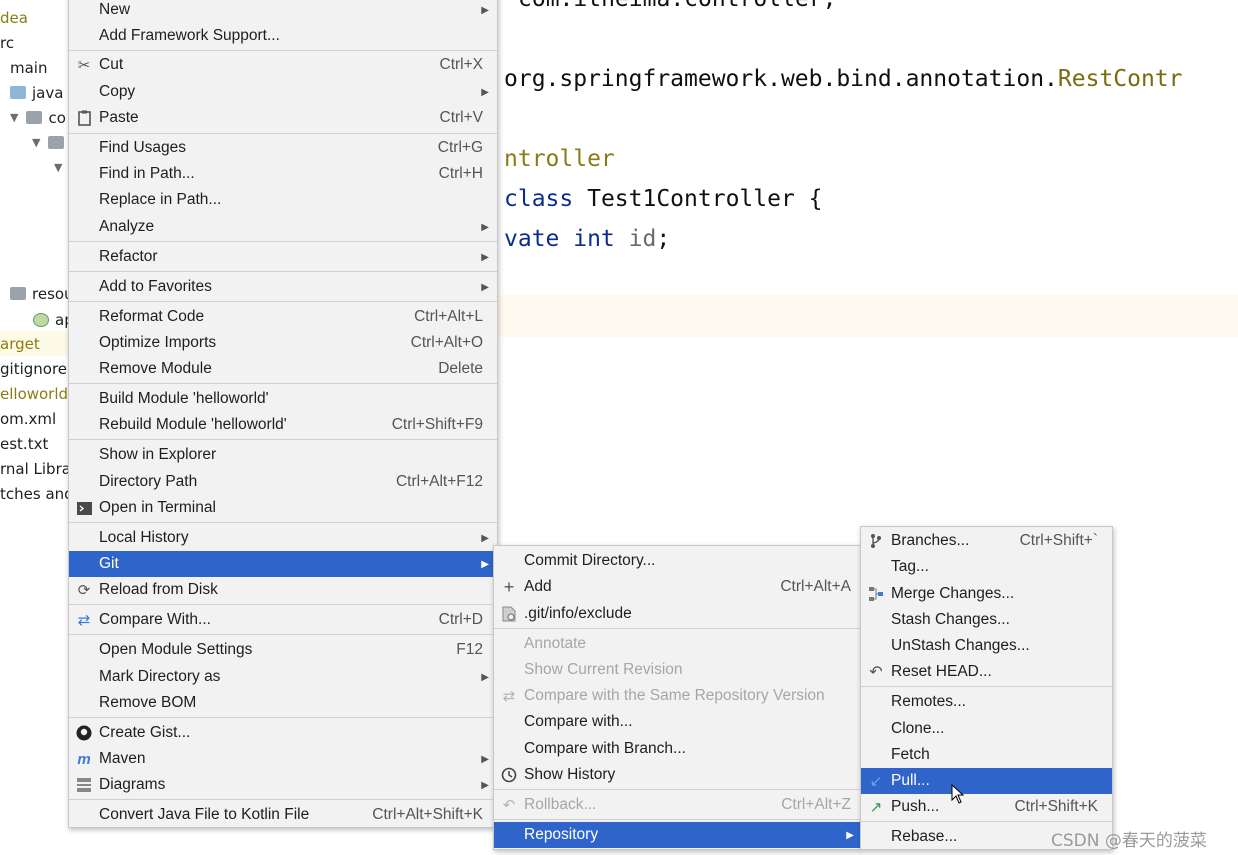 Image resolution: width=1238 pixels, height=855 pixels. I want to click on tree-item-main: main, so click(28, 67).